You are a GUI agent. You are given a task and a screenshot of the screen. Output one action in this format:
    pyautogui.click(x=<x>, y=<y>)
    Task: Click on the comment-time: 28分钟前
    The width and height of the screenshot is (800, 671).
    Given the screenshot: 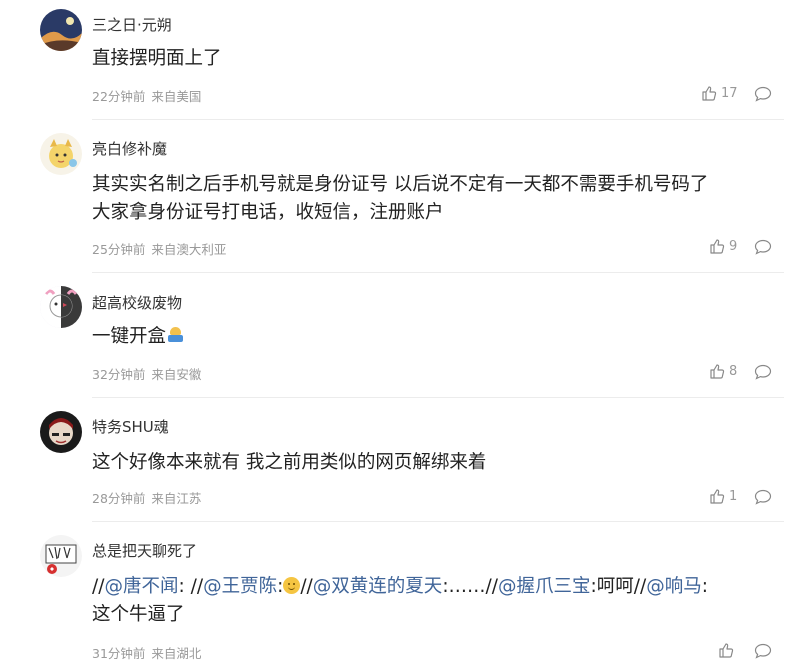 What is the action you would take?
    pyautogui.click(x=119, y=498)
    